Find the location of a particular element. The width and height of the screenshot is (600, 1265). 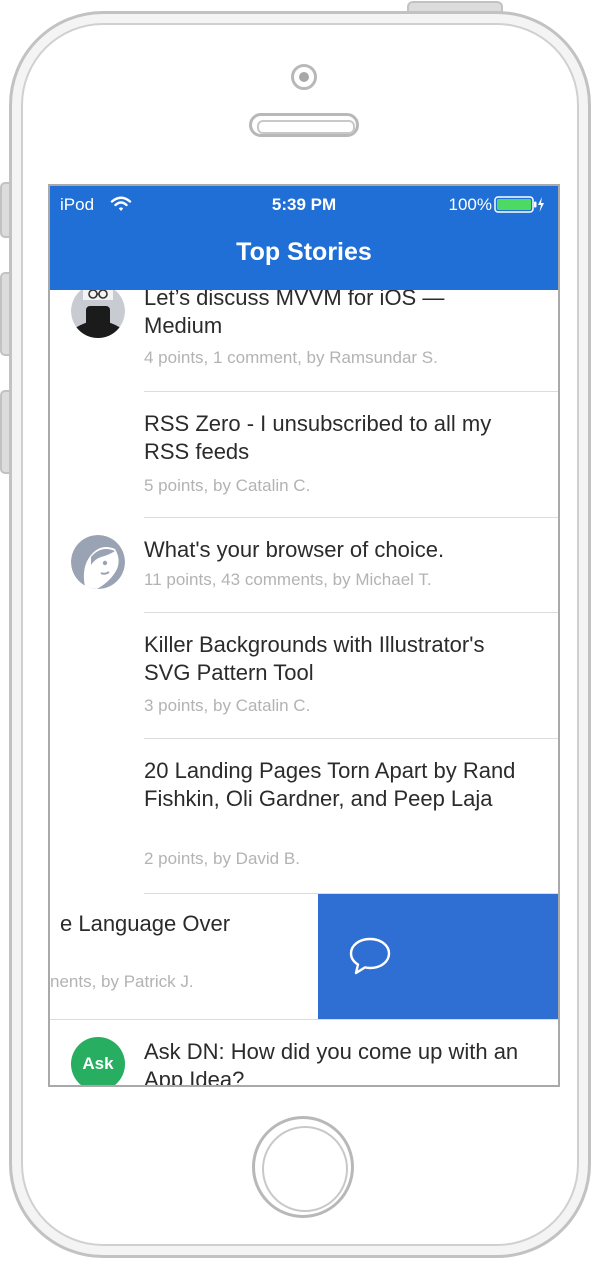

battery-percentage: 100% is located at coordinates (470, 204).